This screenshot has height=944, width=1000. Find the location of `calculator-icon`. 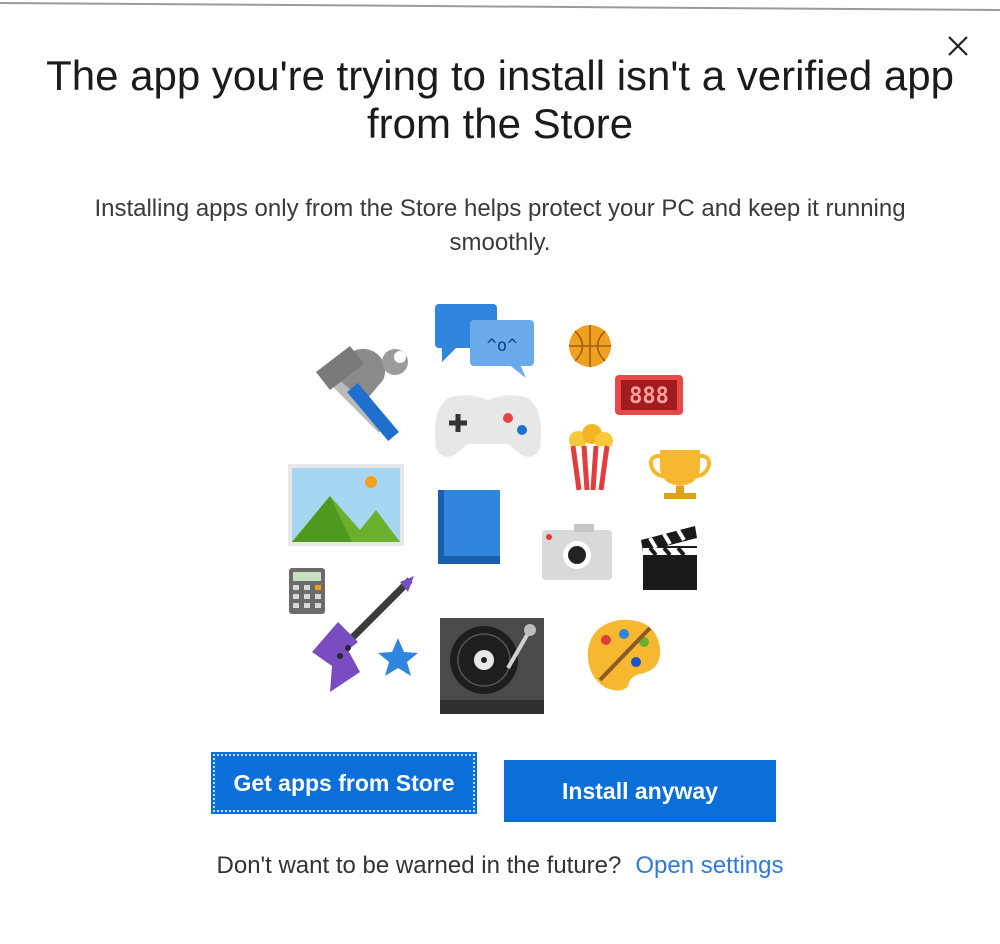

calculator-icon is located at coordinates (307, 591).